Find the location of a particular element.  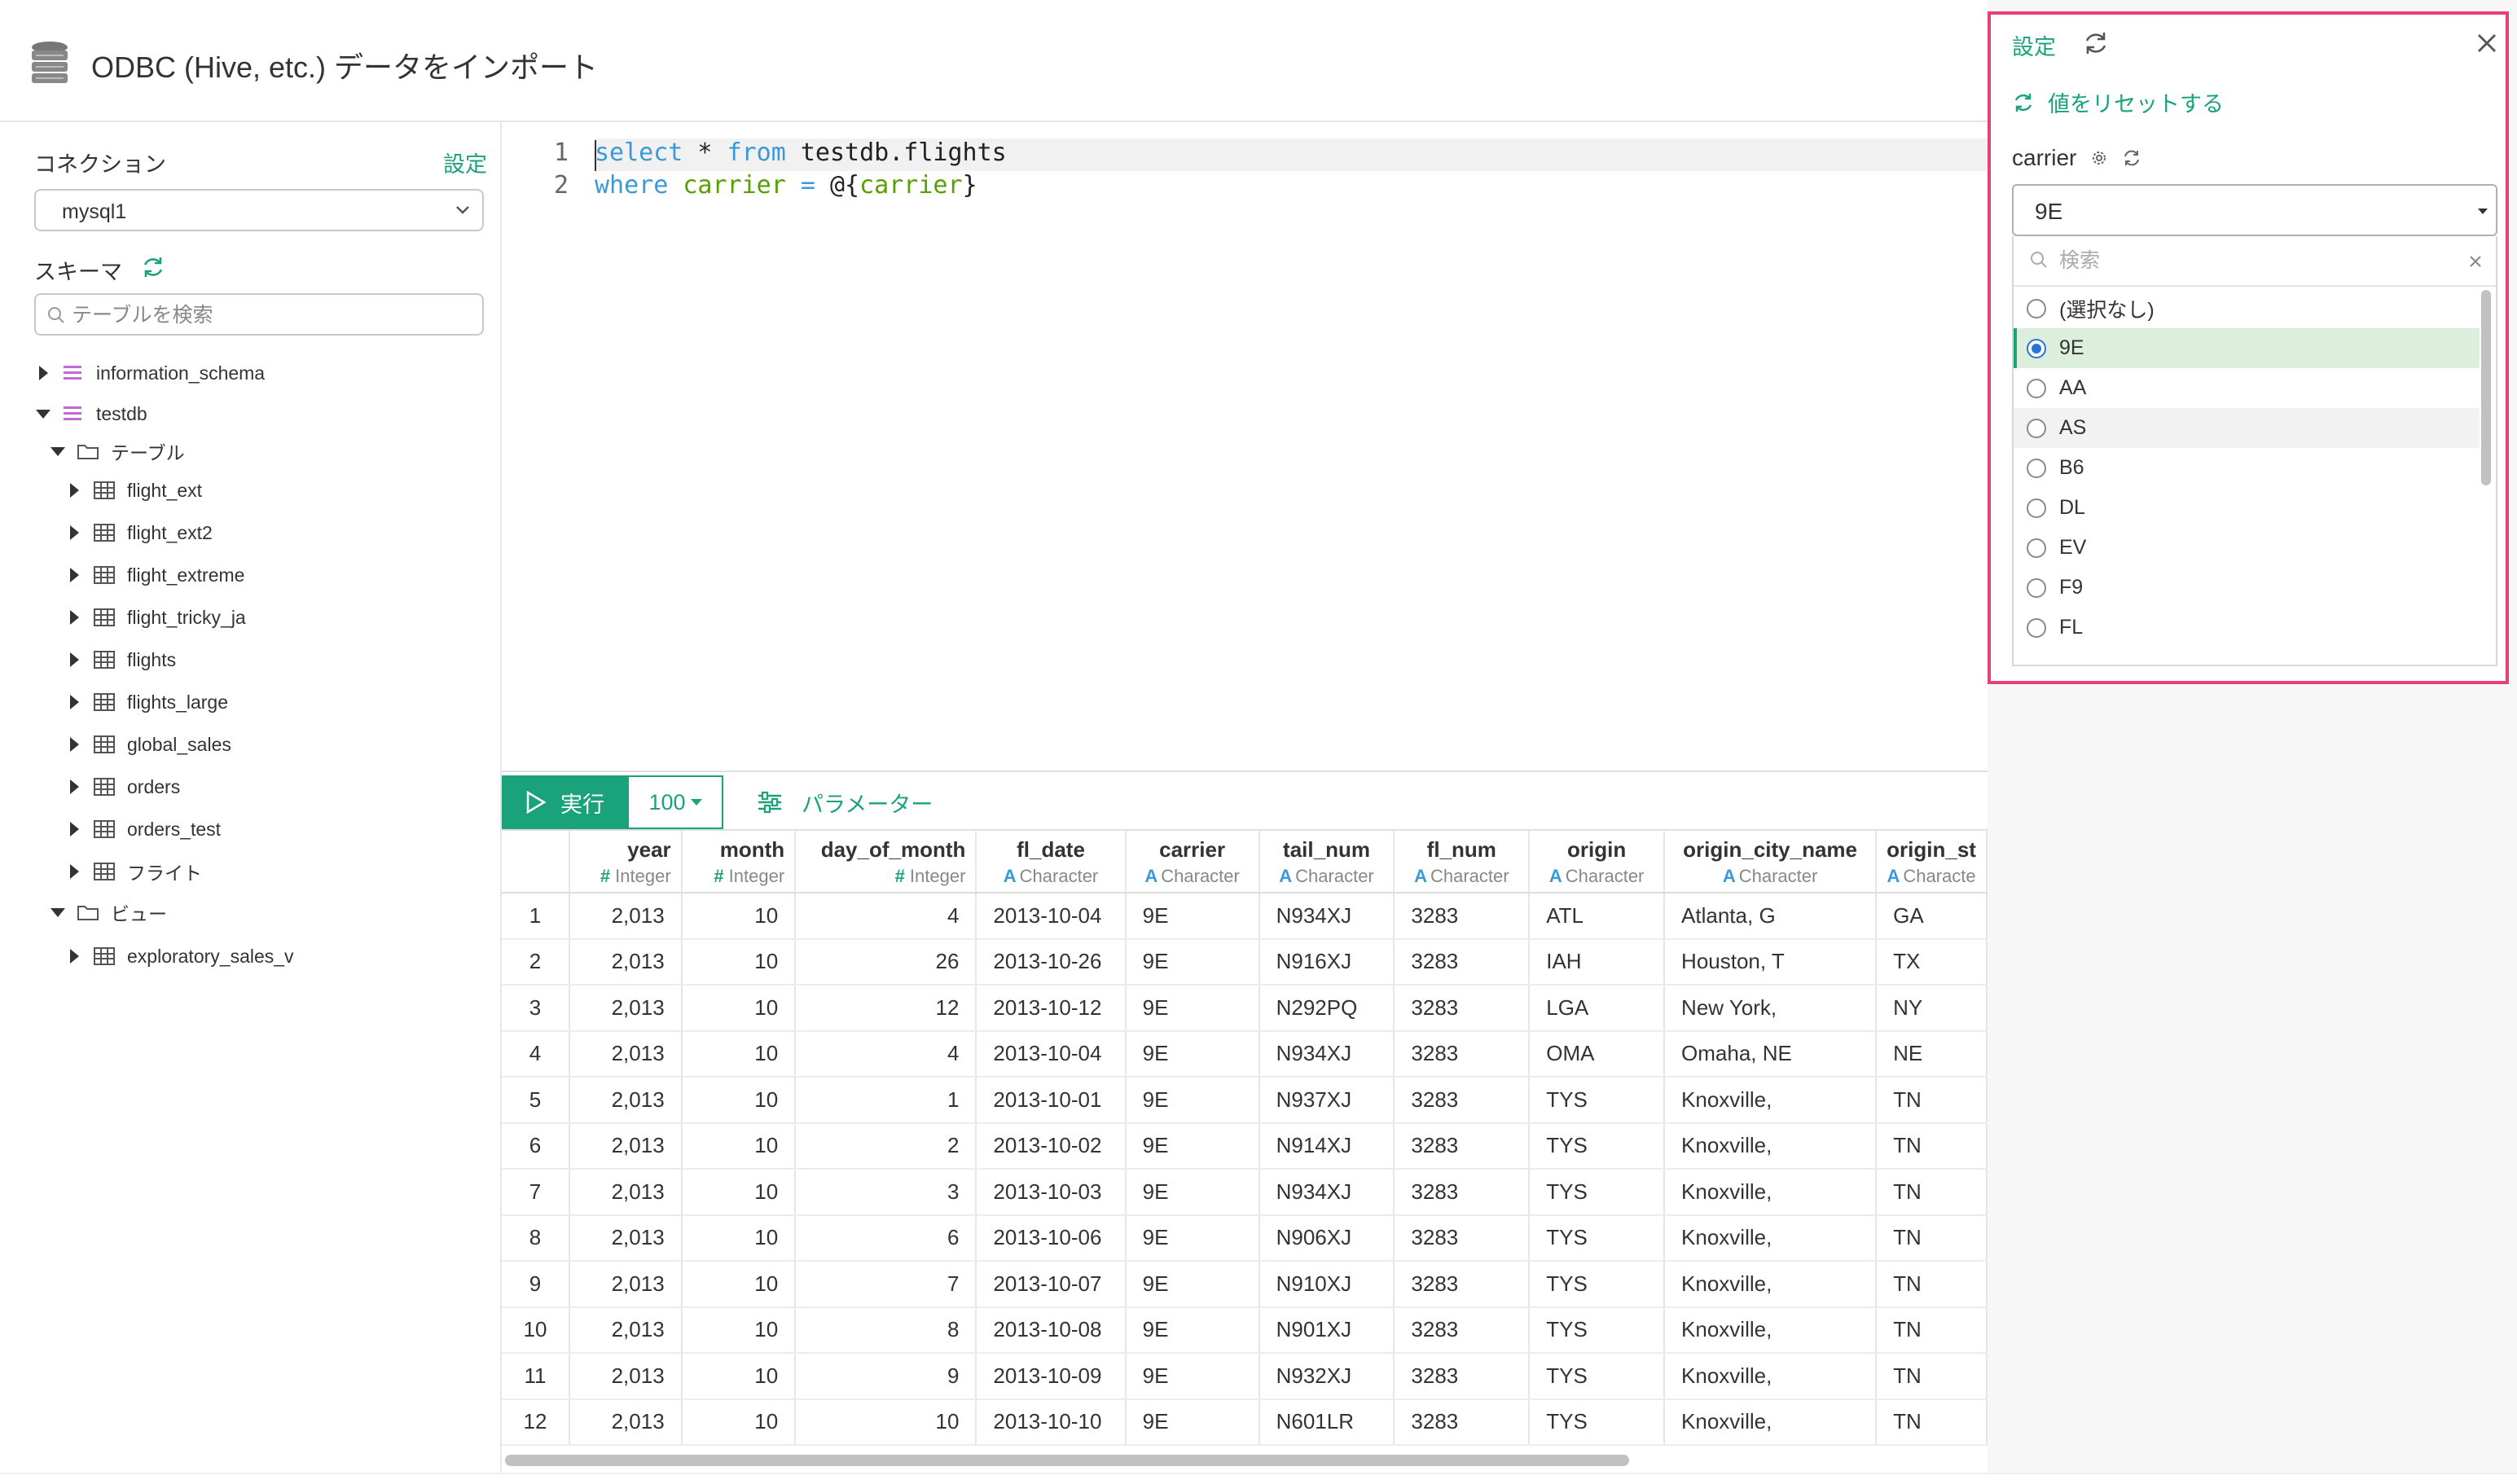

code-line: where carrier = @{carrier} is located at coordinates (786, 187).